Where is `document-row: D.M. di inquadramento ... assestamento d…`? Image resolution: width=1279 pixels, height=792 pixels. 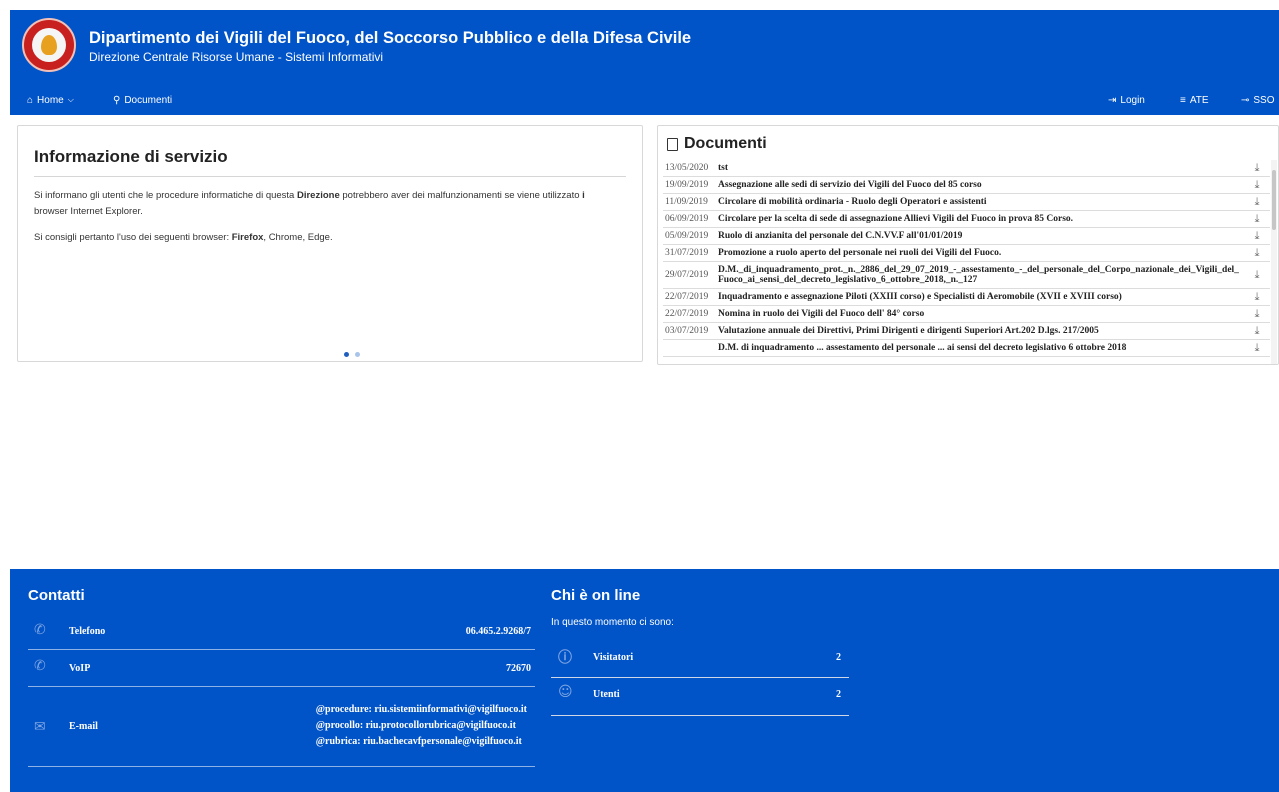 document-row: D.M. di inquadramento ... assestamento d… is located at coordinates (966, 348).